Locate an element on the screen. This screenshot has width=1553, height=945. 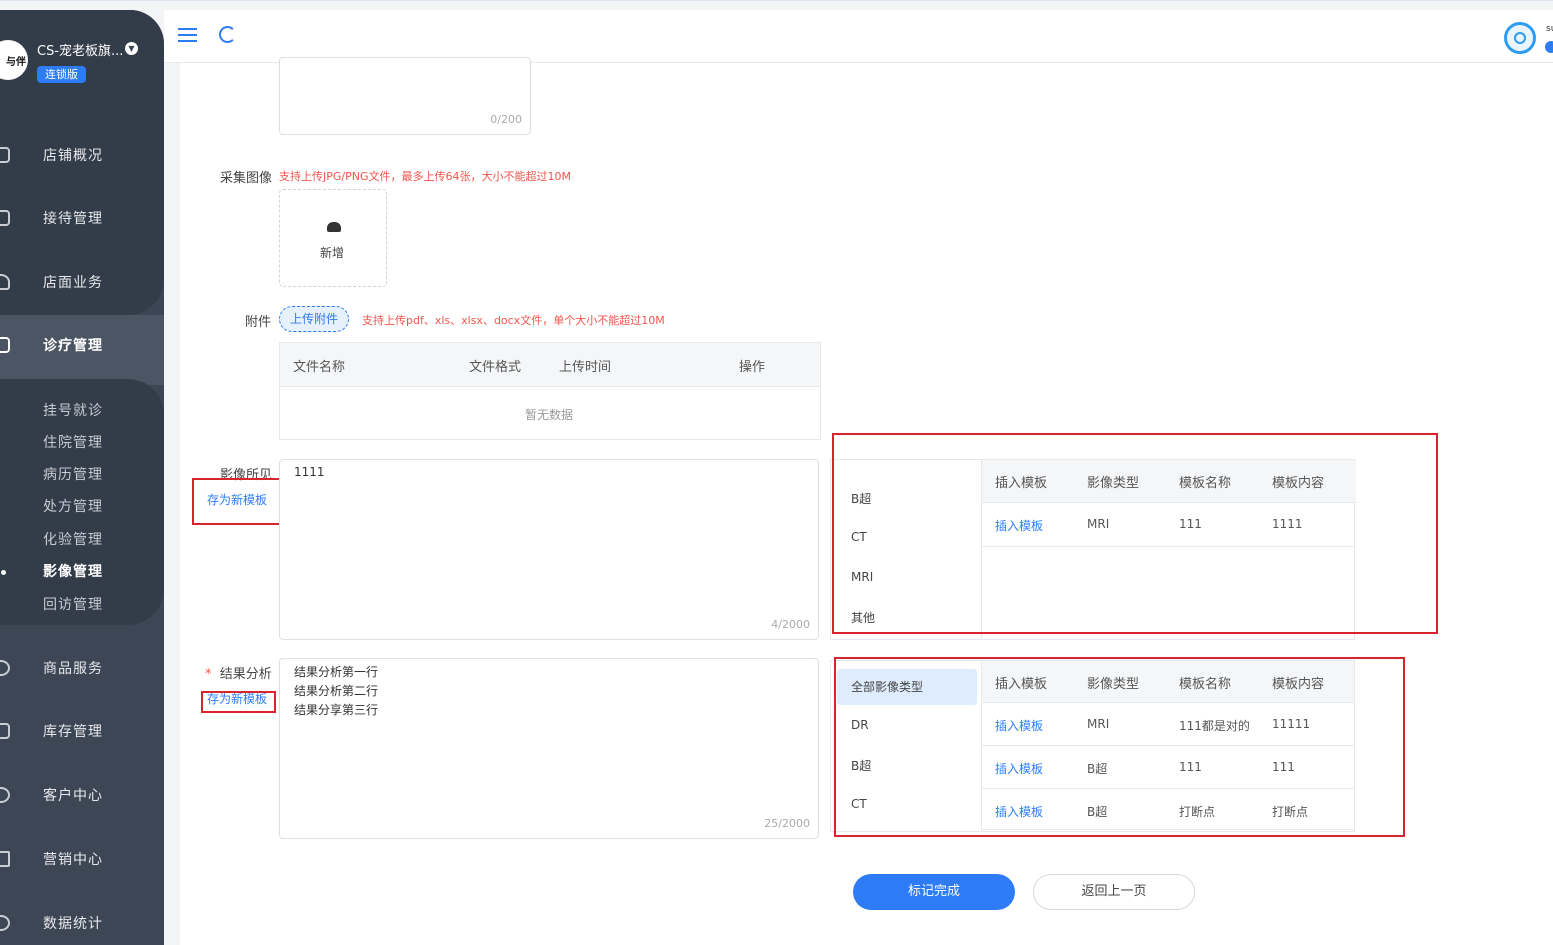
sidebar-item-medical: 诊疗管理 is located at coordinates (82, 345).